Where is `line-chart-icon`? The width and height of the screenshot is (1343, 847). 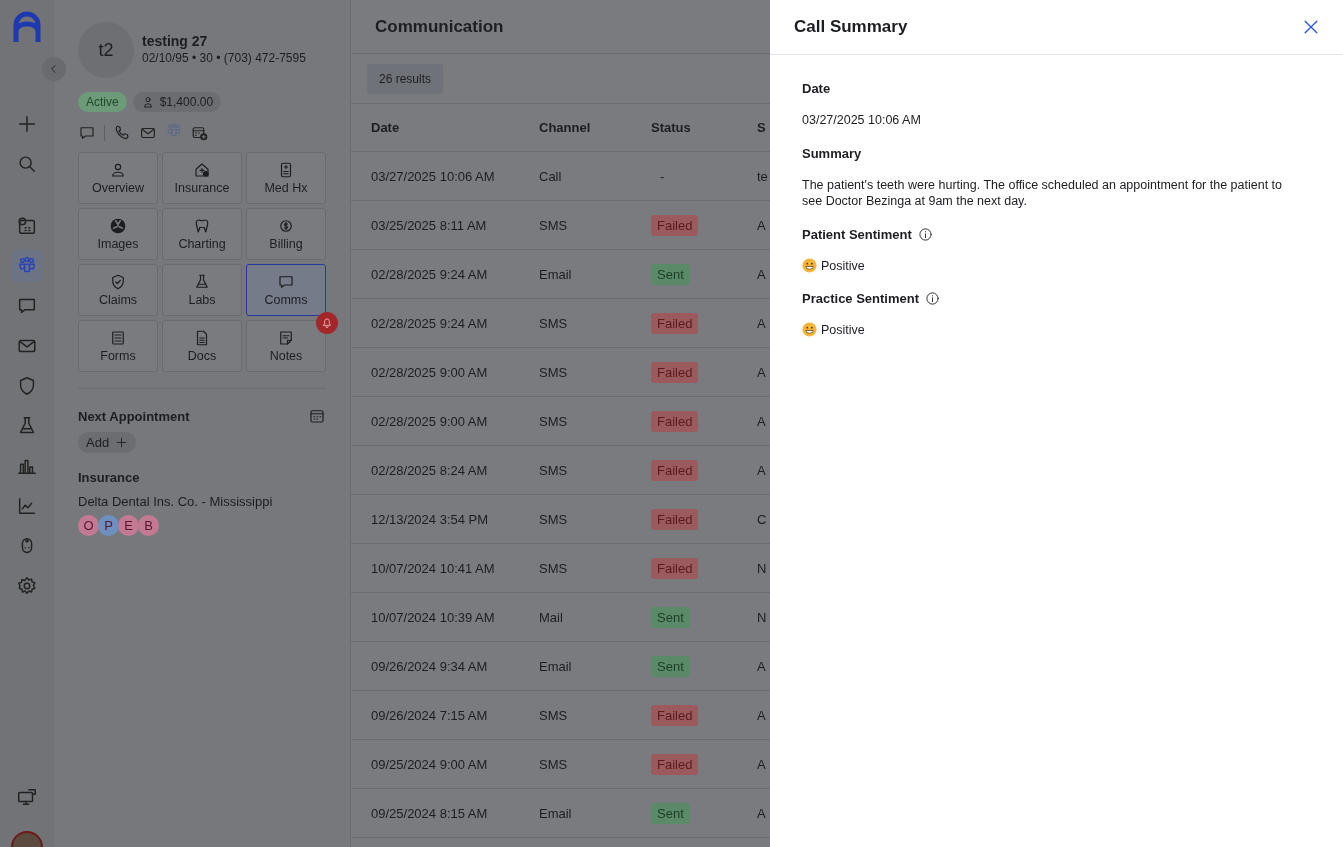 line-chart-icon is located at coordinates (27, 506).